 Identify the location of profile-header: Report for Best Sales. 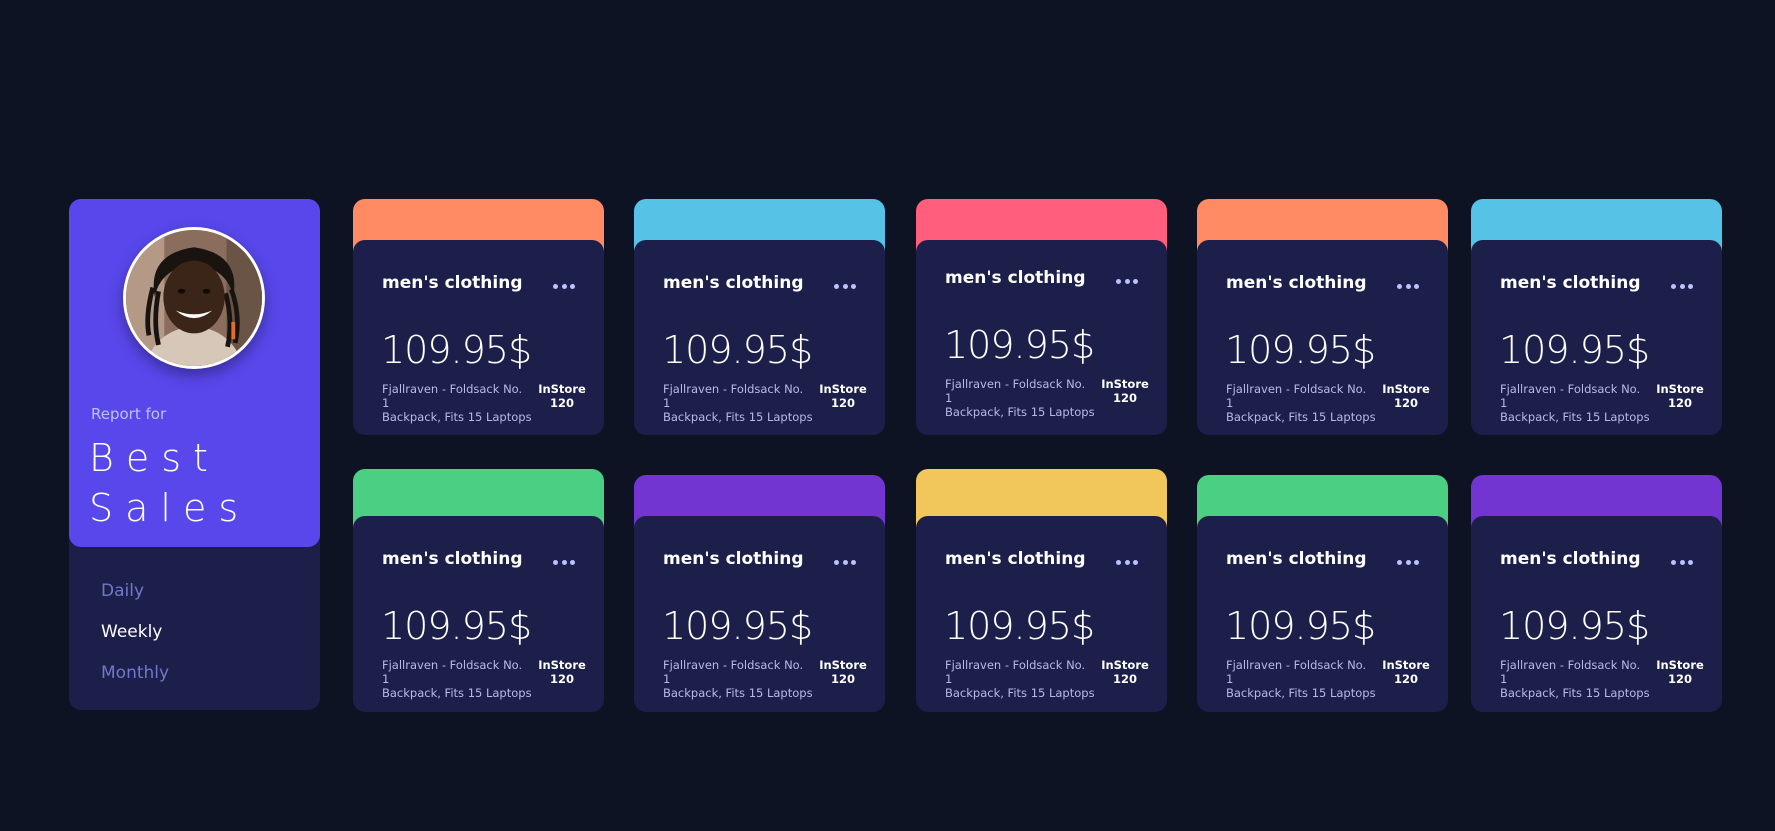
(194, 373).